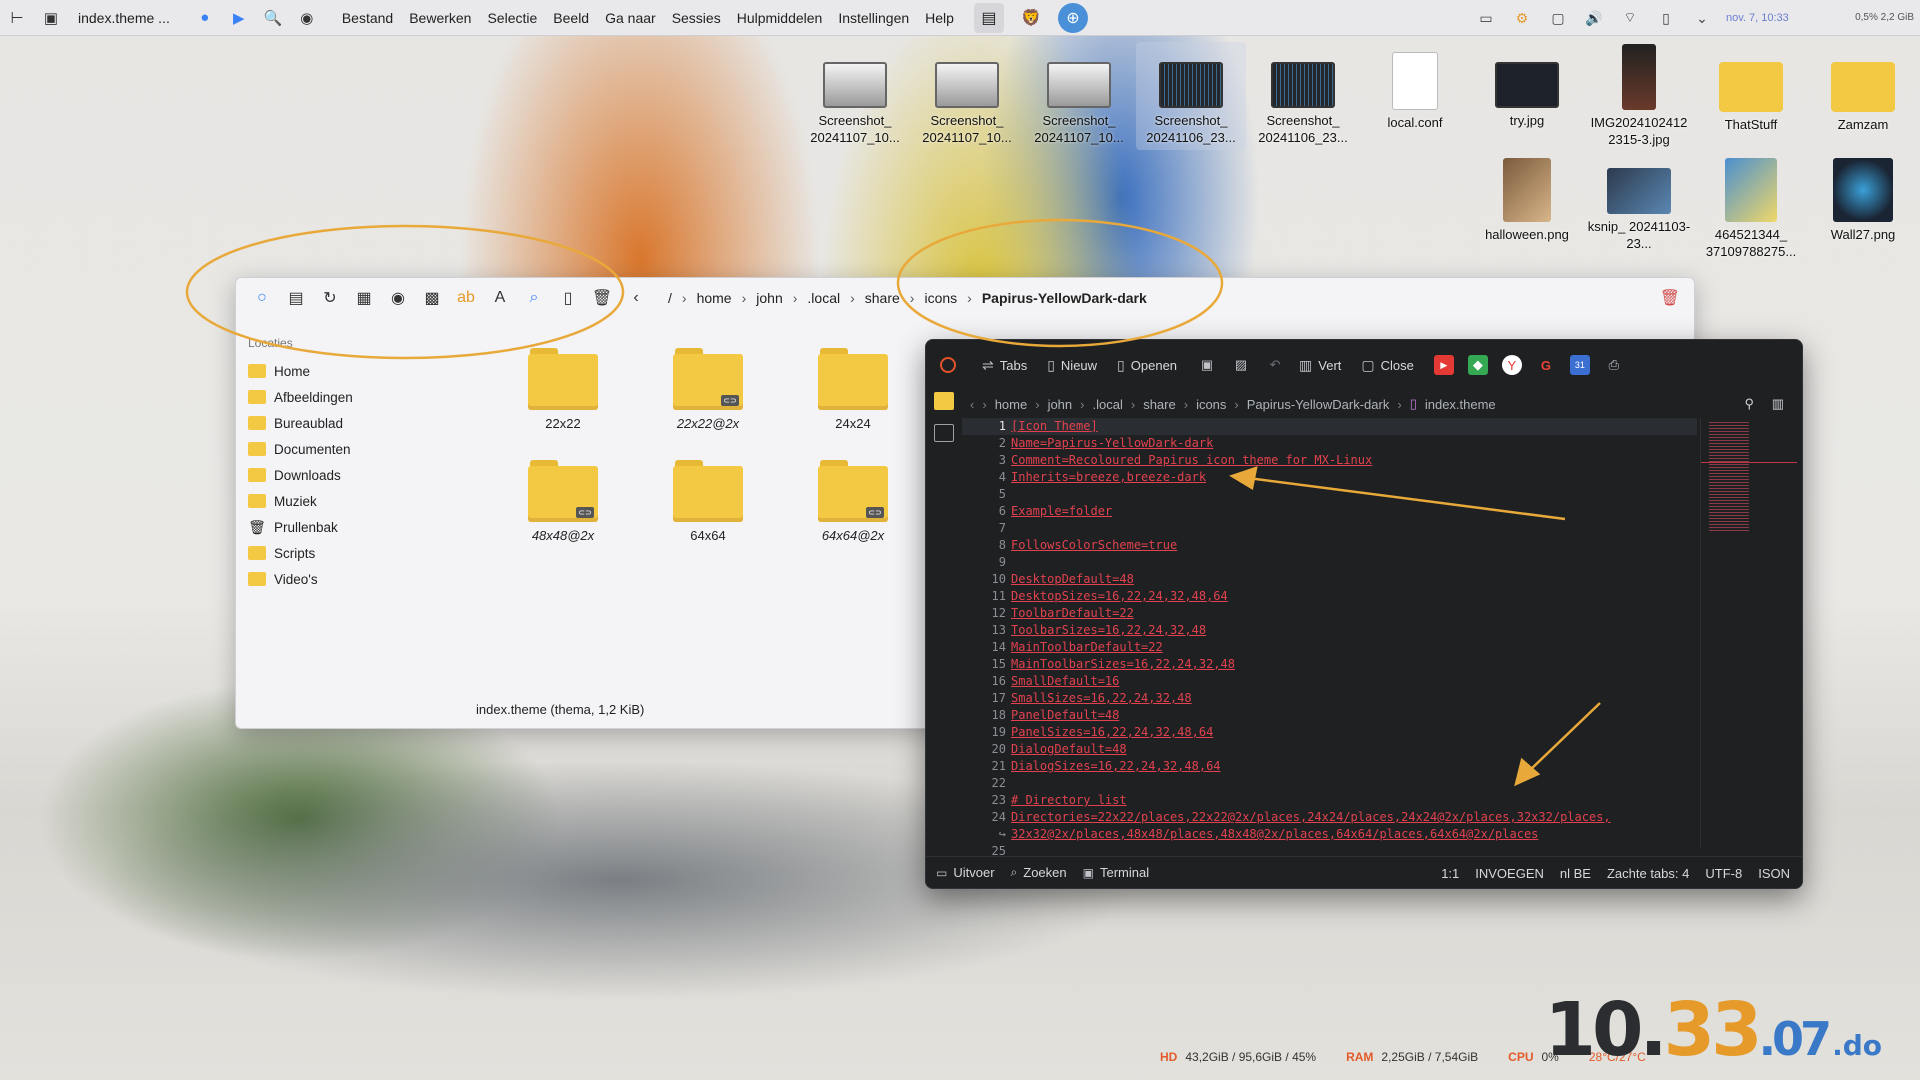  What do you see at coordinates (1211, 404) in the screenshot?
I see `editor-crumb: icons` at bounding box center [1211, 404].